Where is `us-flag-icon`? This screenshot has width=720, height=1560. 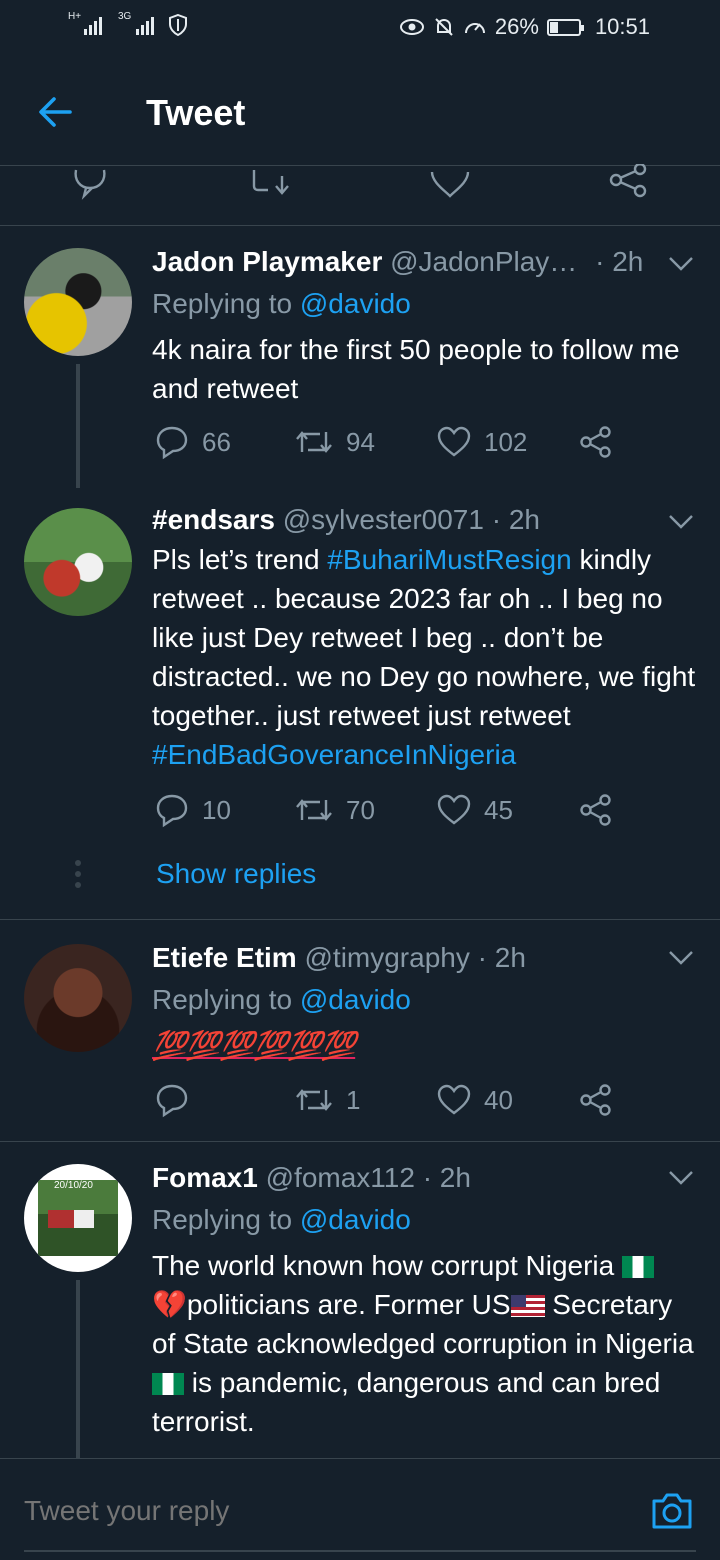 us-flag-icon is located at coordinates (527, 1306).